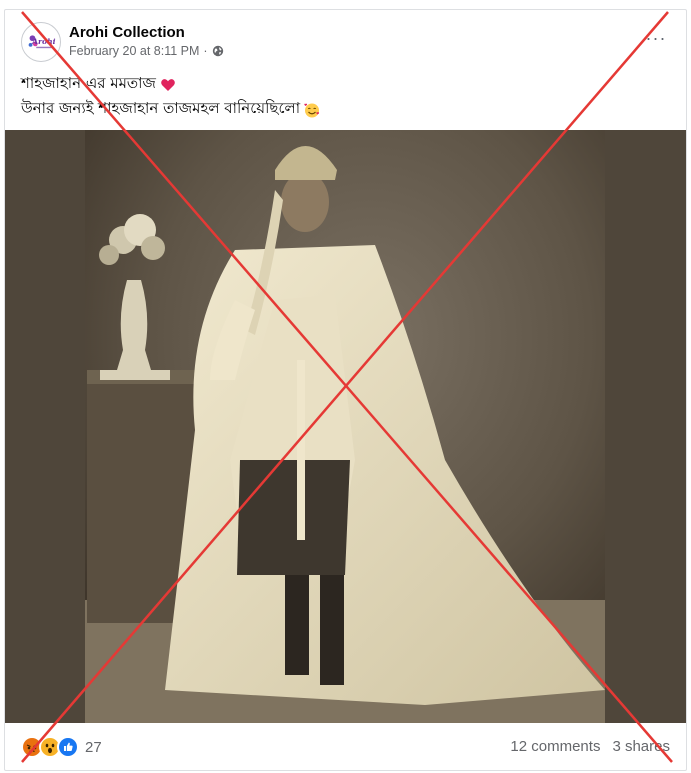  I want to click on caption-line-1: শাহজাহান এর মমতাজ, so click(88, 83).